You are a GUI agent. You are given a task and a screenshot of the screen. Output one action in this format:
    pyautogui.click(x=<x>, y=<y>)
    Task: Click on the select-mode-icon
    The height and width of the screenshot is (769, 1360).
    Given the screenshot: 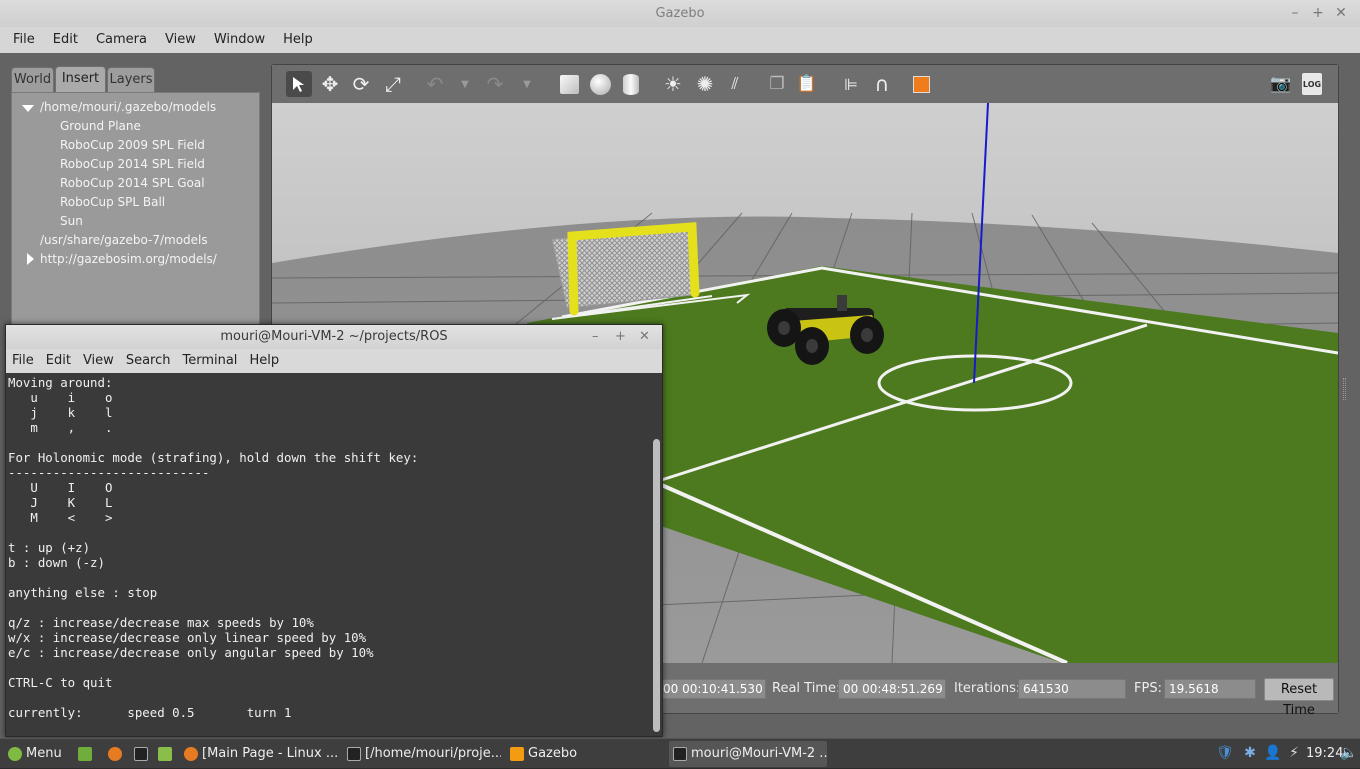 What is the action you would take?
    pyautogui.click(x=299, y=84)
    